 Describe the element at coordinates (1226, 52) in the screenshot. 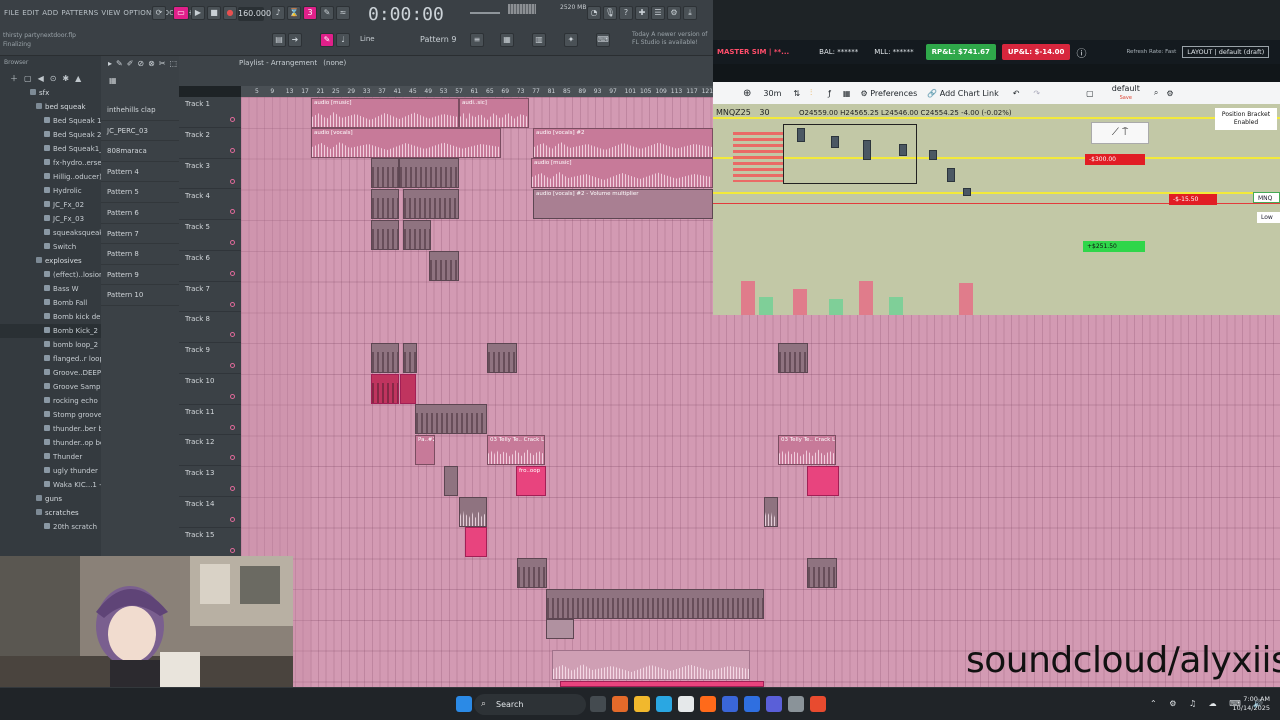

I see `layout-selector: LAYOUT | default (draft)` at that location.